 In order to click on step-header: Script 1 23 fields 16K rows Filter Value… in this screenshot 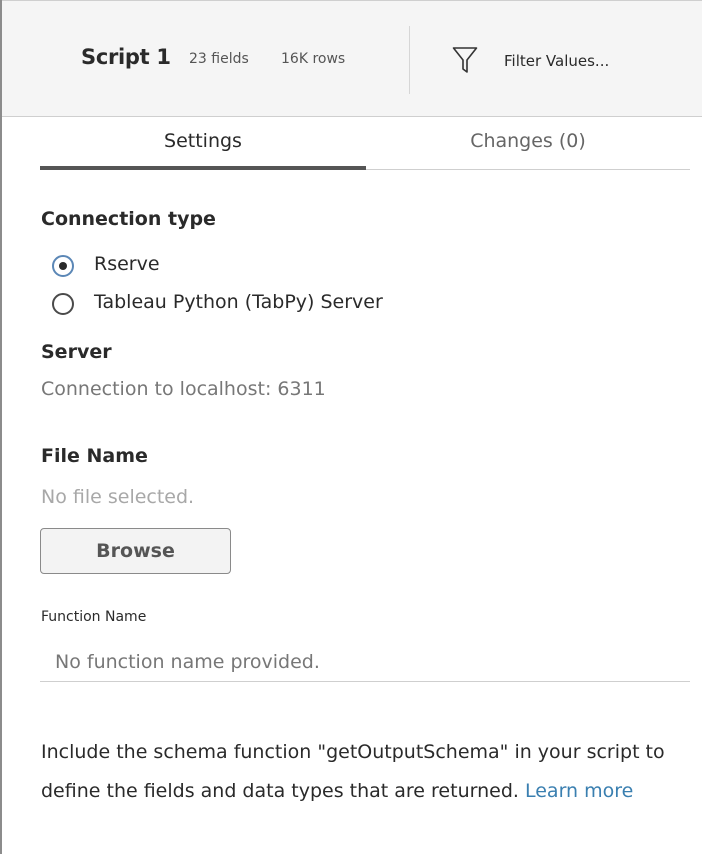, I will do `click(352, 58)`.